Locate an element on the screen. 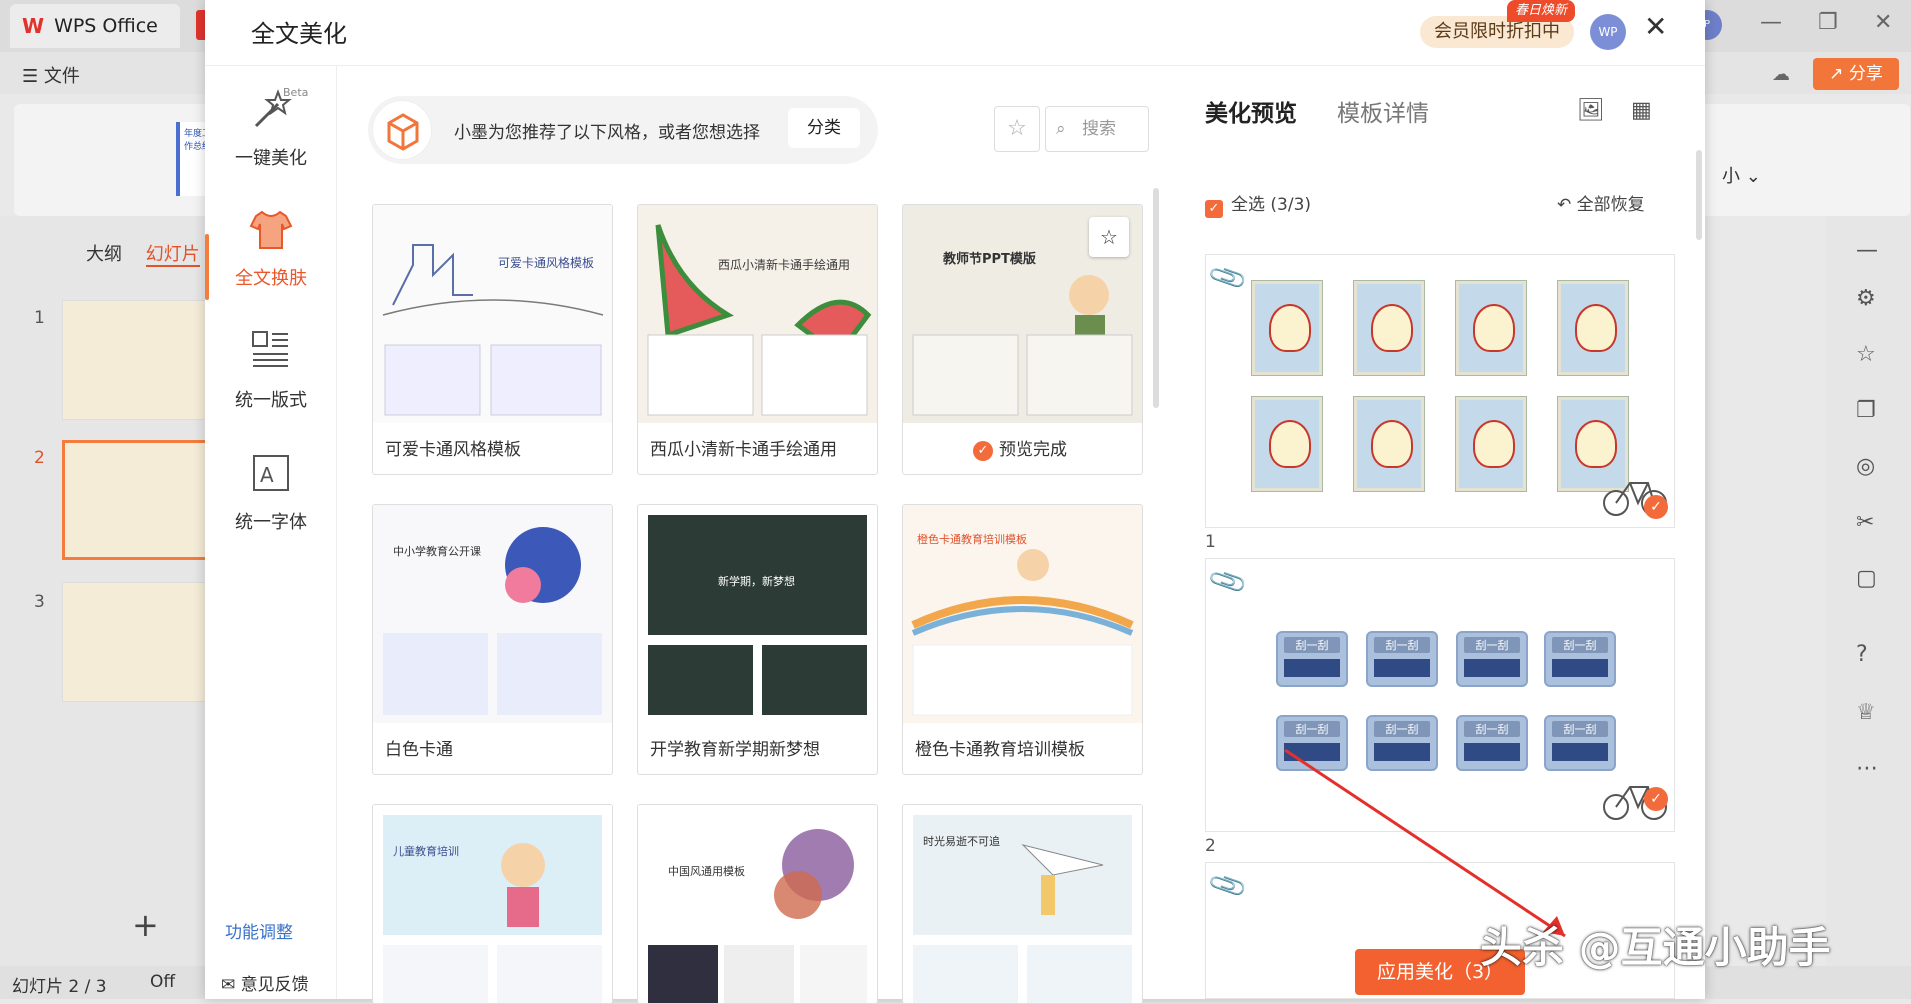 The height and width of the screenshot is (1004, 1911). font-icon: A is located at coordinates (271, 473).